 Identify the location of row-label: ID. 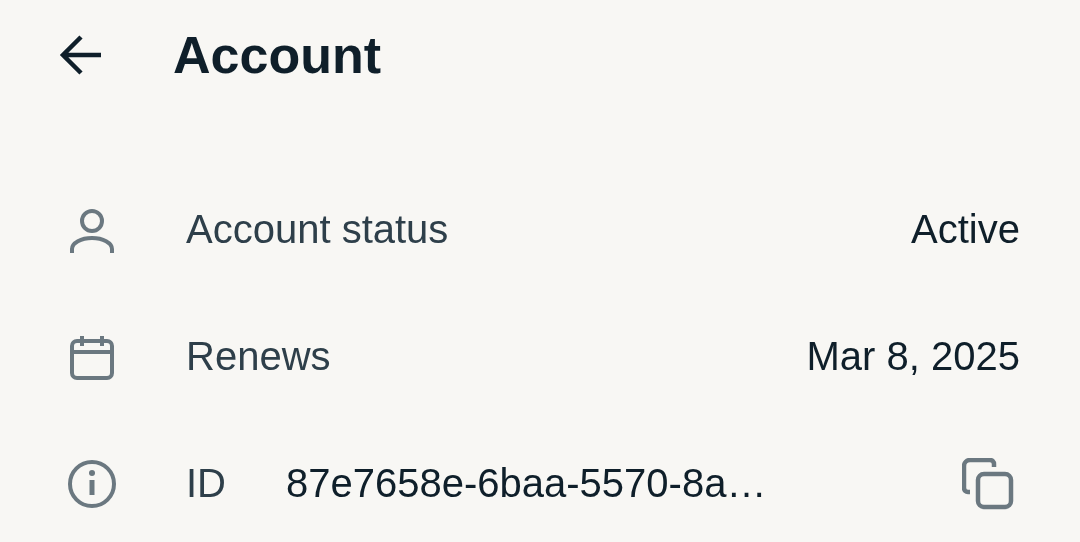
(206, 483).